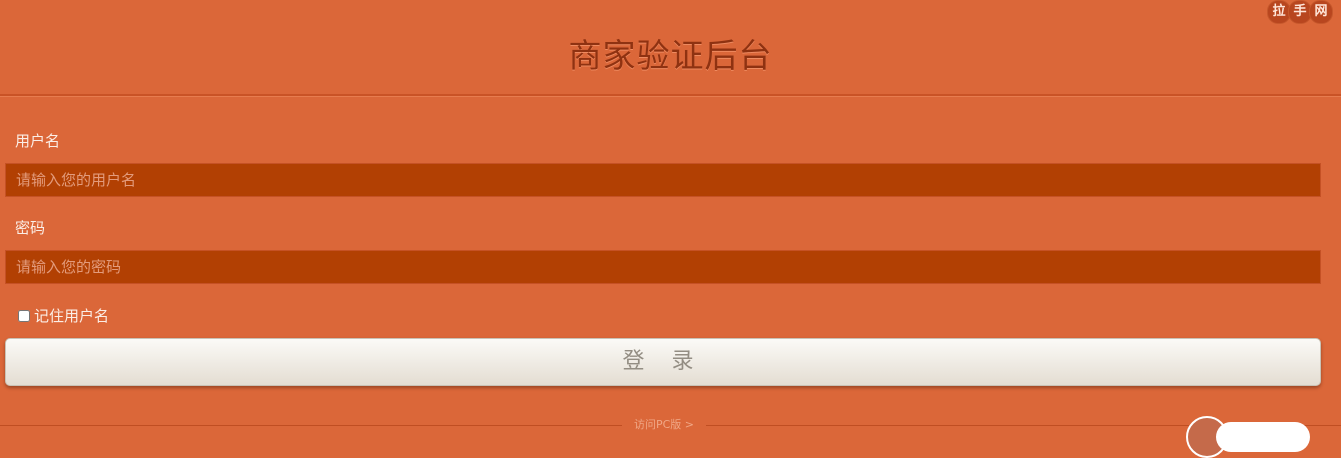 The height and width of the screenshot is (458, 1341). I want to click on watermark-char: 网, so click(1321, 12).